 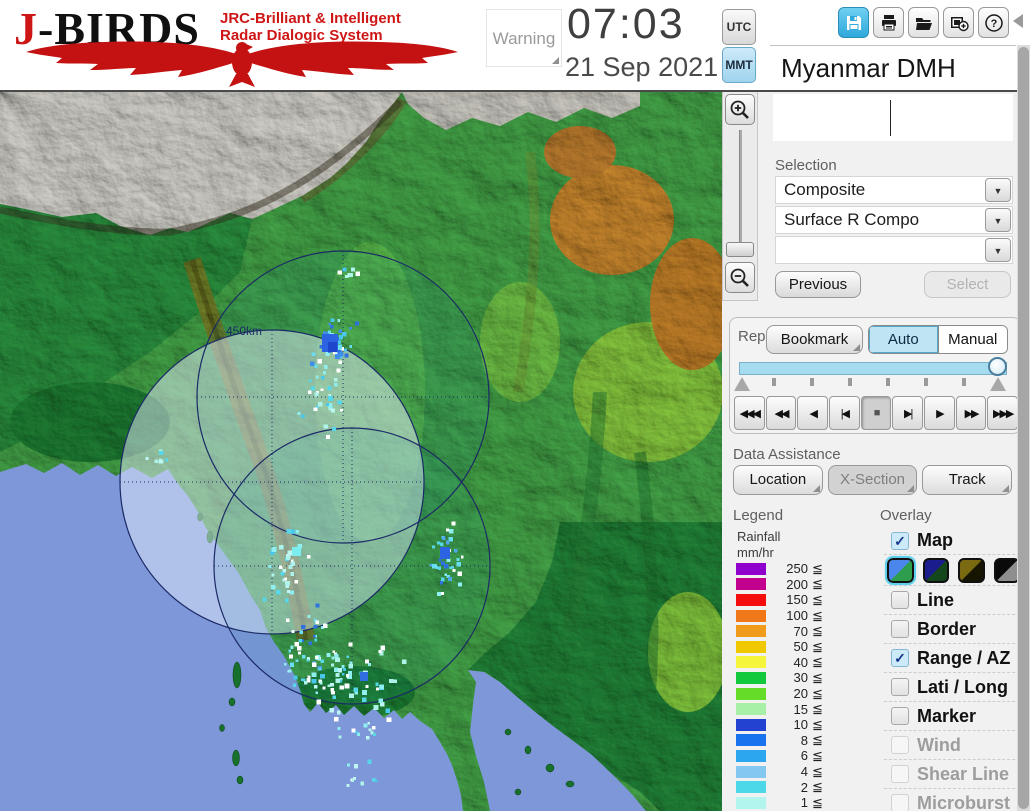 I want to click on panel-collapse-arrow, so click(x=1018, y=21).